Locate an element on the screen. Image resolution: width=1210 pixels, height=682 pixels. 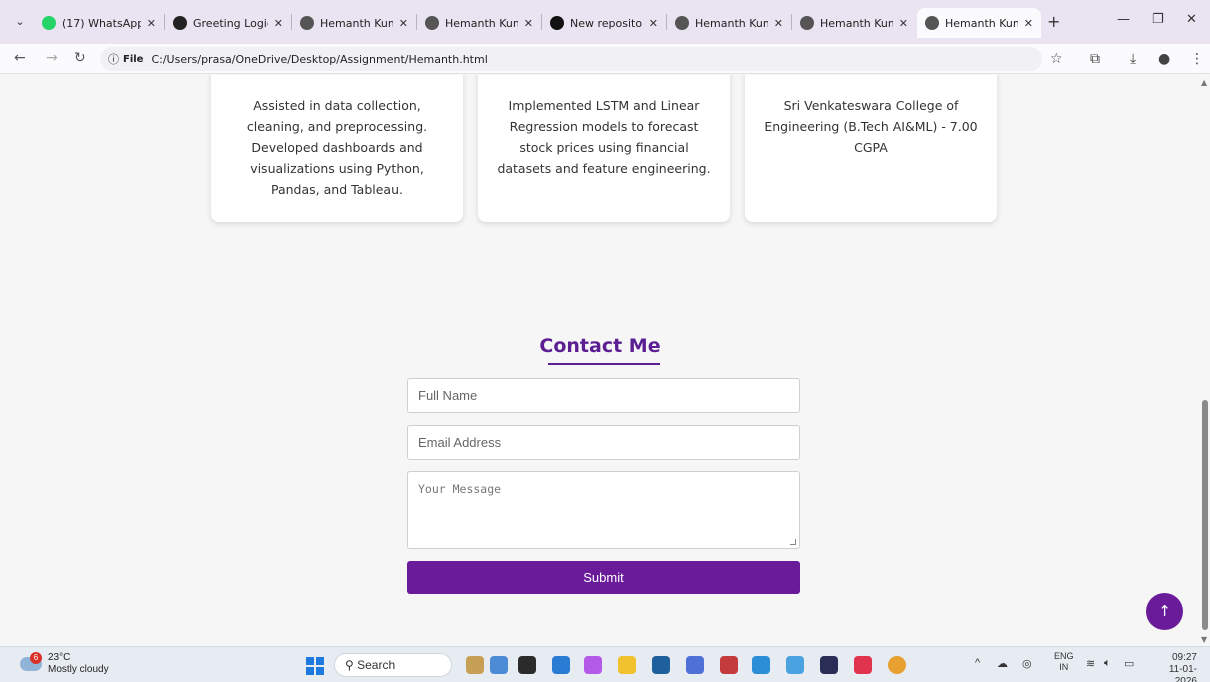
profile-icon: ● is located at coordinates (1164, 59).